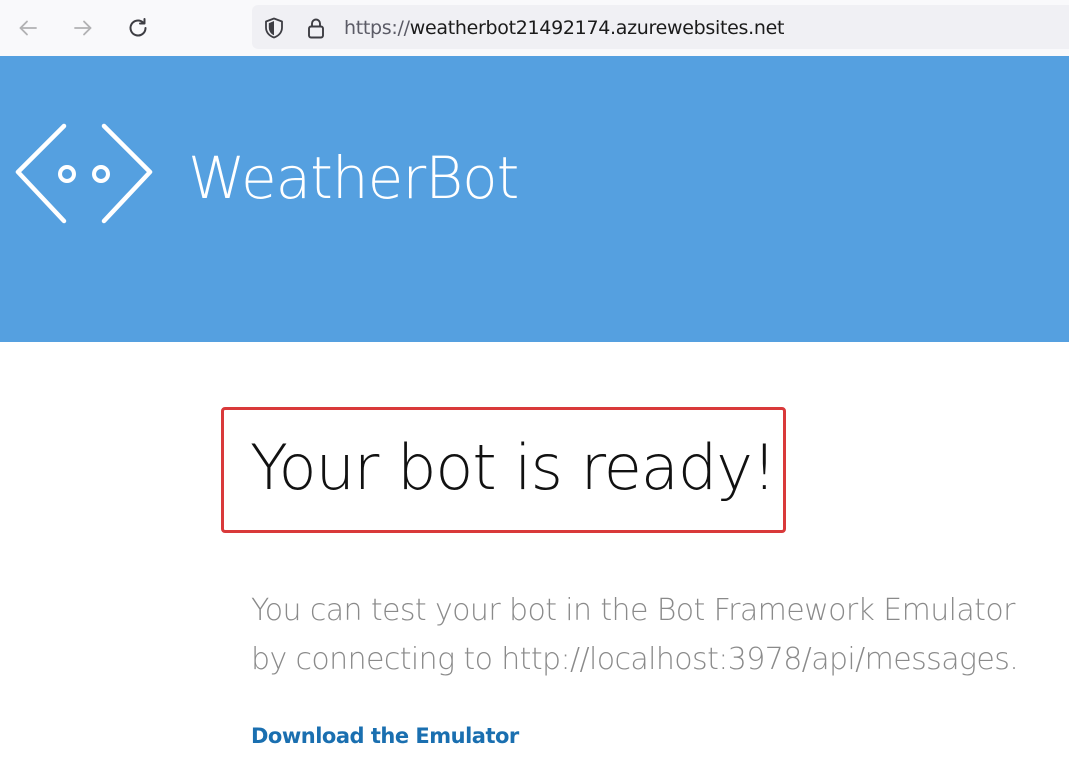  Describe the element at coordinates (597, 28) in the screenshot. I see `url-host: weatherbot21492174.azurewebsites.net` at that location.